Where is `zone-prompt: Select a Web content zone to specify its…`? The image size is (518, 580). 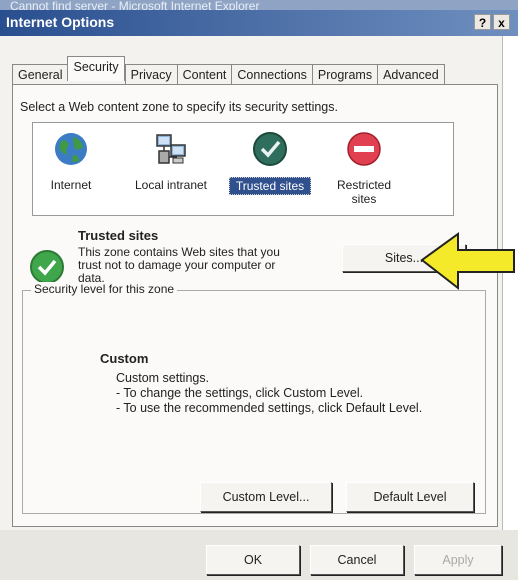 zone-prompt: Select a Web content zone to specify its… is located at coordinates (179, 107).